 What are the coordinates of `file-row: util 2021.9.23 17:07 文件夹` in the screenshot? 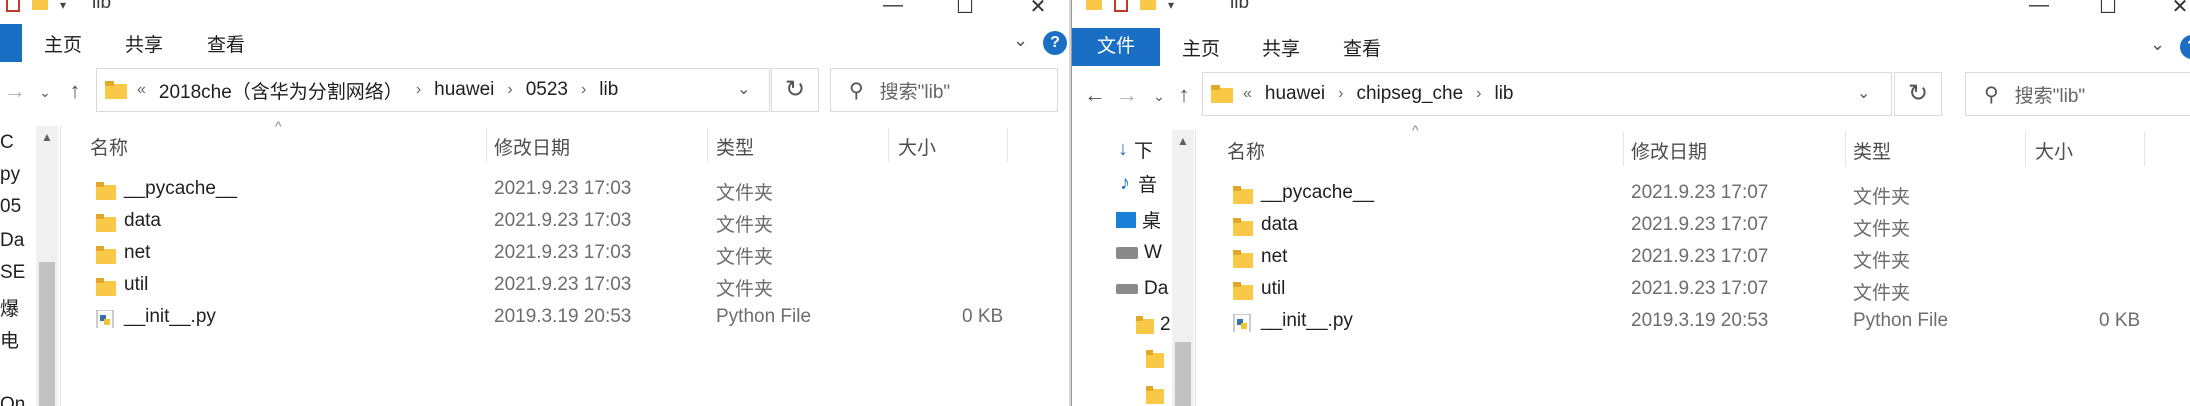 It's located at (1693, 290).